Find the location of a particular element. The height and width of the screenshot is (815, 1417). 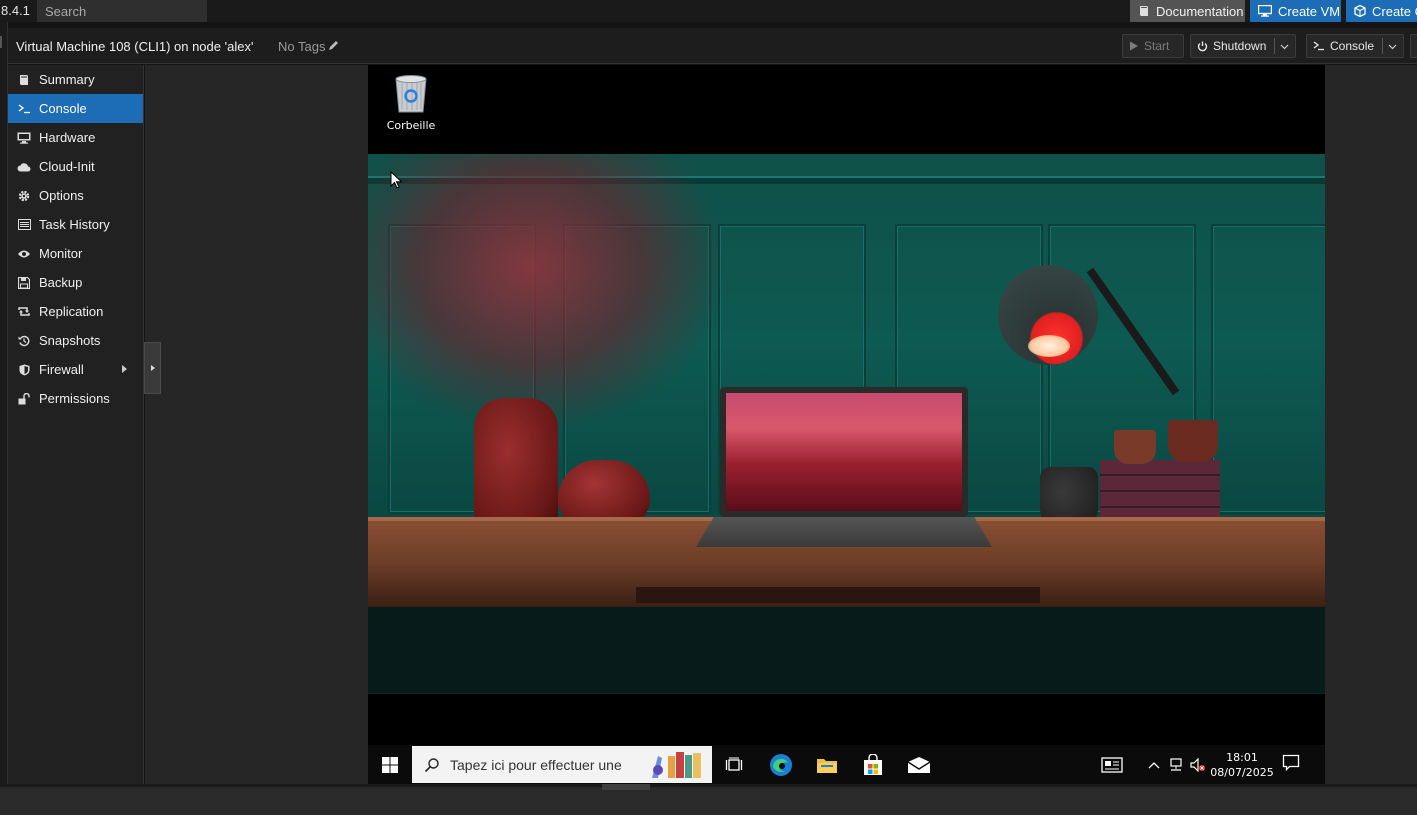

log-panel-bar is located at coordinates (708, 799).